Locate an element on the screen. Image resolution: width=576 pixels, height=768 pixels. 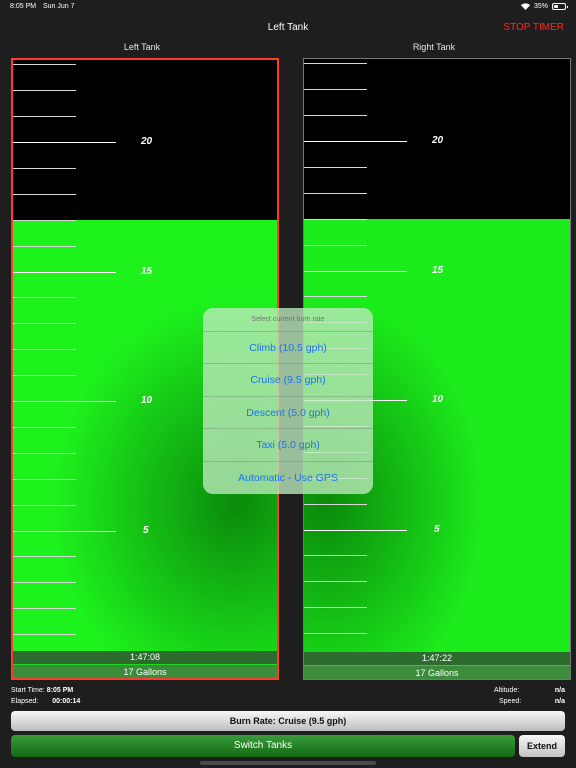
altitude-label: Altitude: is located at coordinates (507, 690).